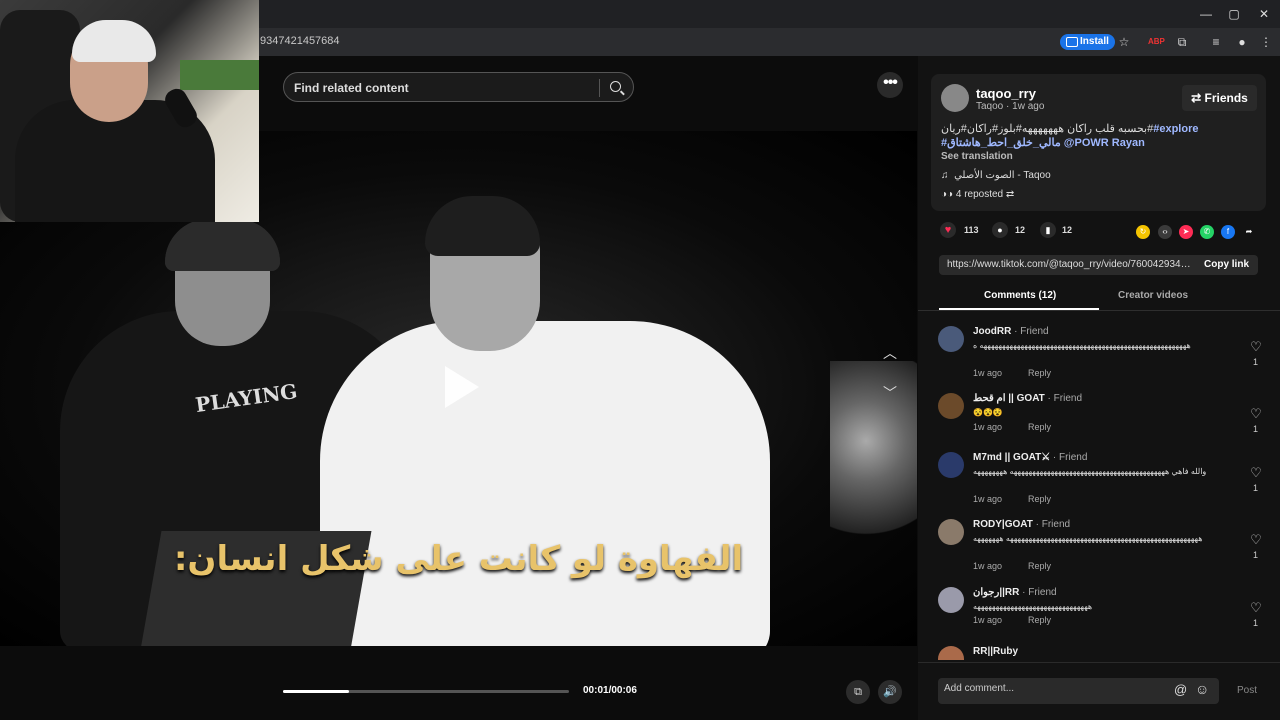  Describe the element at coordinates (222, 245) in the screenshot. I see `person-left-beanie` at that location.